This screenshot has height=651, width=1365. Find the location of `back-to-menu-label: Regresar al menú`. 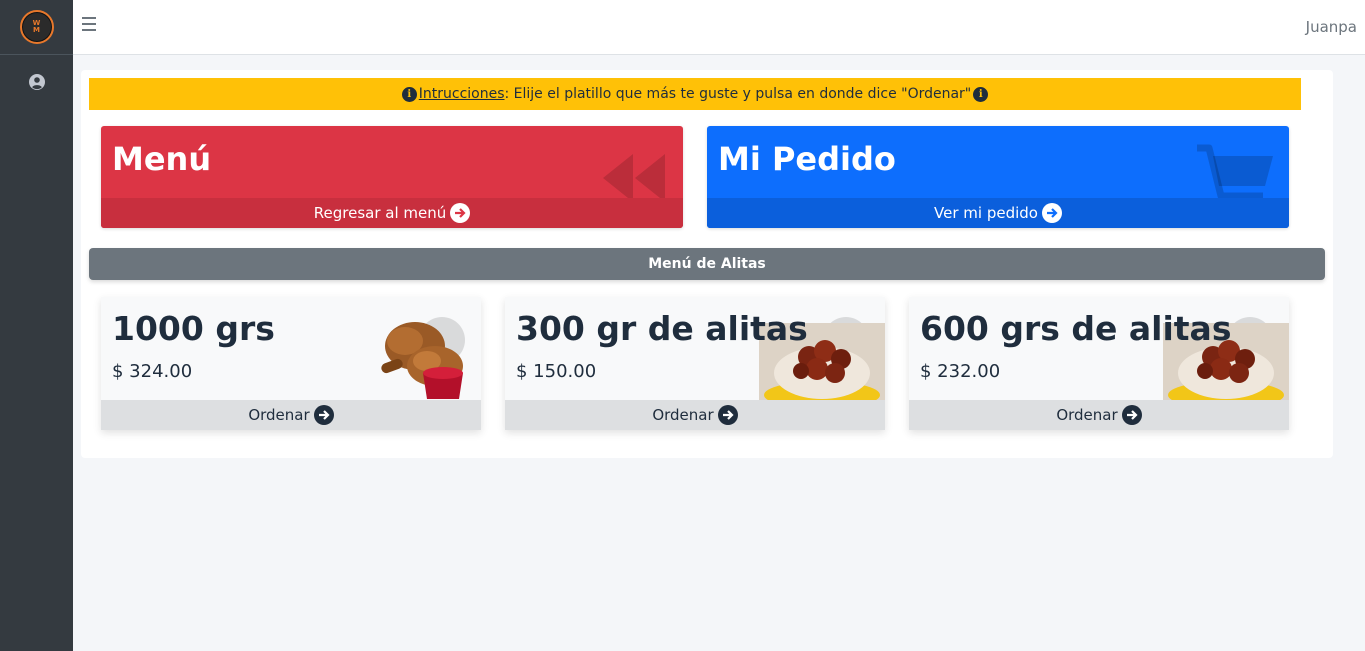

back-to-menu-label: Regresar al menú is located at coordinates (380, 213).